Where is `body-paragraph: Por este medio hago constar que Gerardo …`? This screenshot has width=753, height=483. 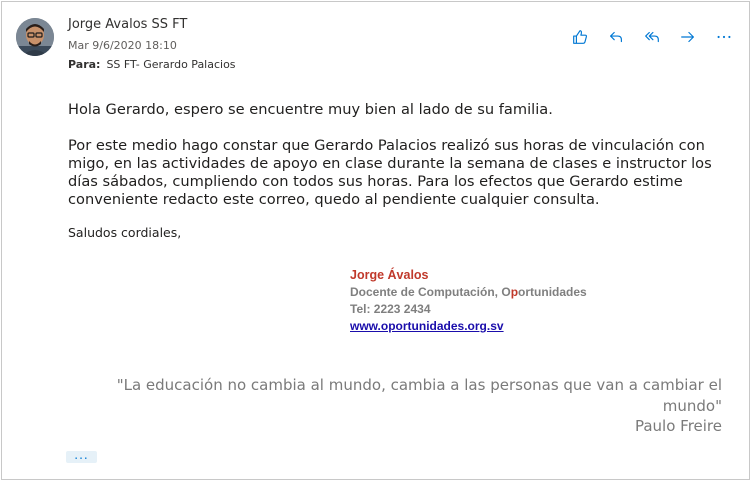 body-paragraph: Por este medio hago constar que Gerardo … is located at coordinates (390, 172).